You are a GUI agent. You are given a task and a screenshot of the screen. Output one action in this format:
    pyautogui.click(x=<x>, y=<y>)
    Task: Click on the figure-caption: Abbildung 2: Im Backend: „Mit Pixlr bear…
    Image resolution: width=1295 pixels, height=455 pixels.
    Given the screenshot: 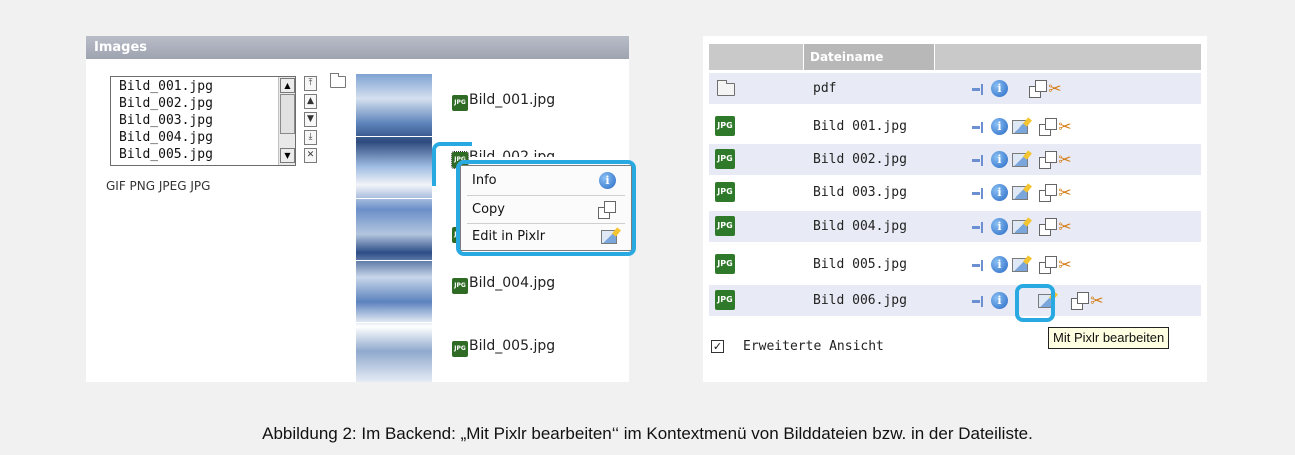 What is the action you would take?
    pyautogui.click(x=647, y=433)
    